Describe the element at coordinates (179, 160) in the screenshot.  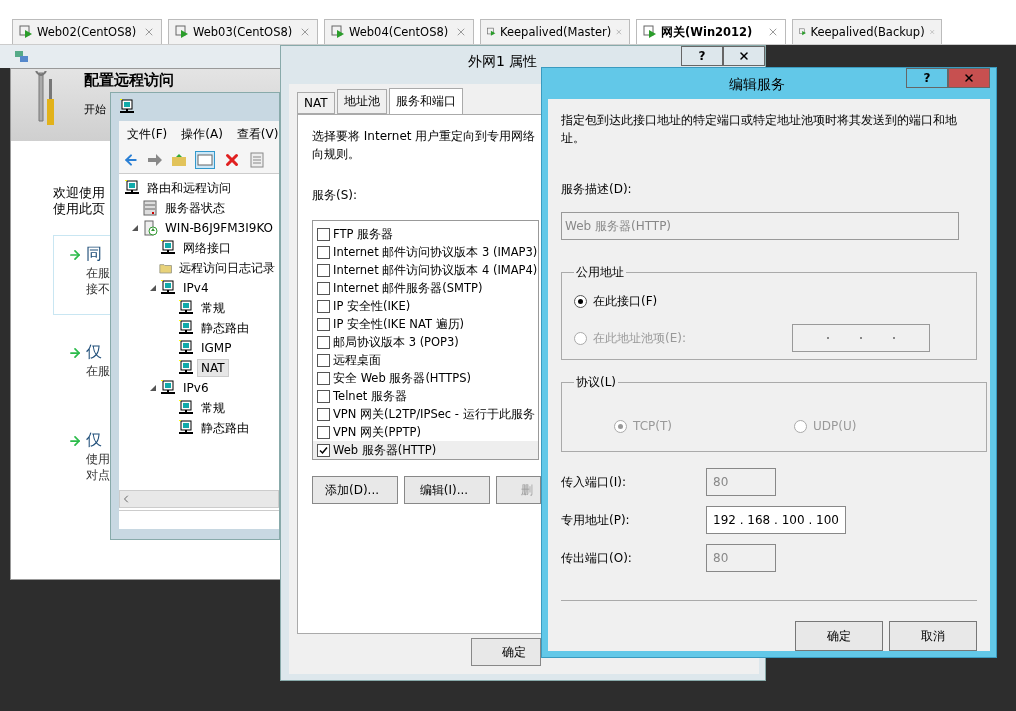
I see `folder-up-icon` at that location.